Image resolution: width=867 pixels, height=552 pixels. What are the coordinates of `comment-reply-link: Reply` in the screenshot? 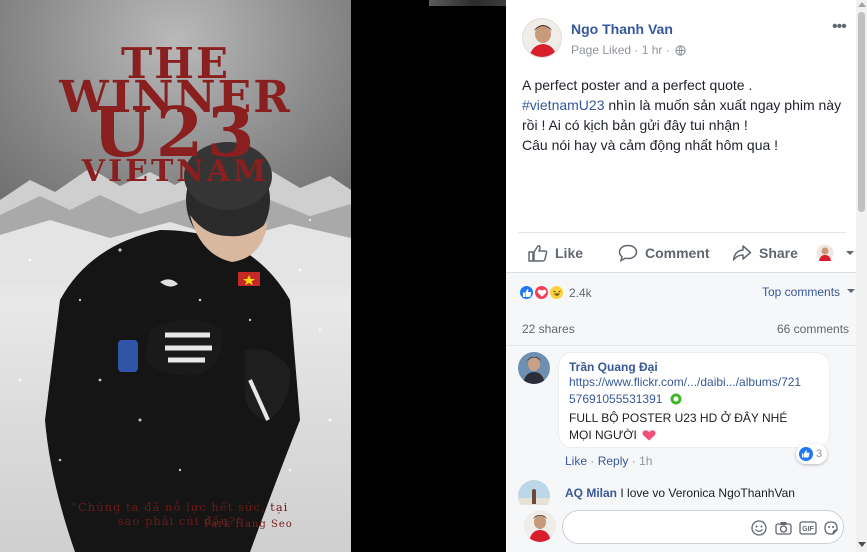 It's located at (613, 461).